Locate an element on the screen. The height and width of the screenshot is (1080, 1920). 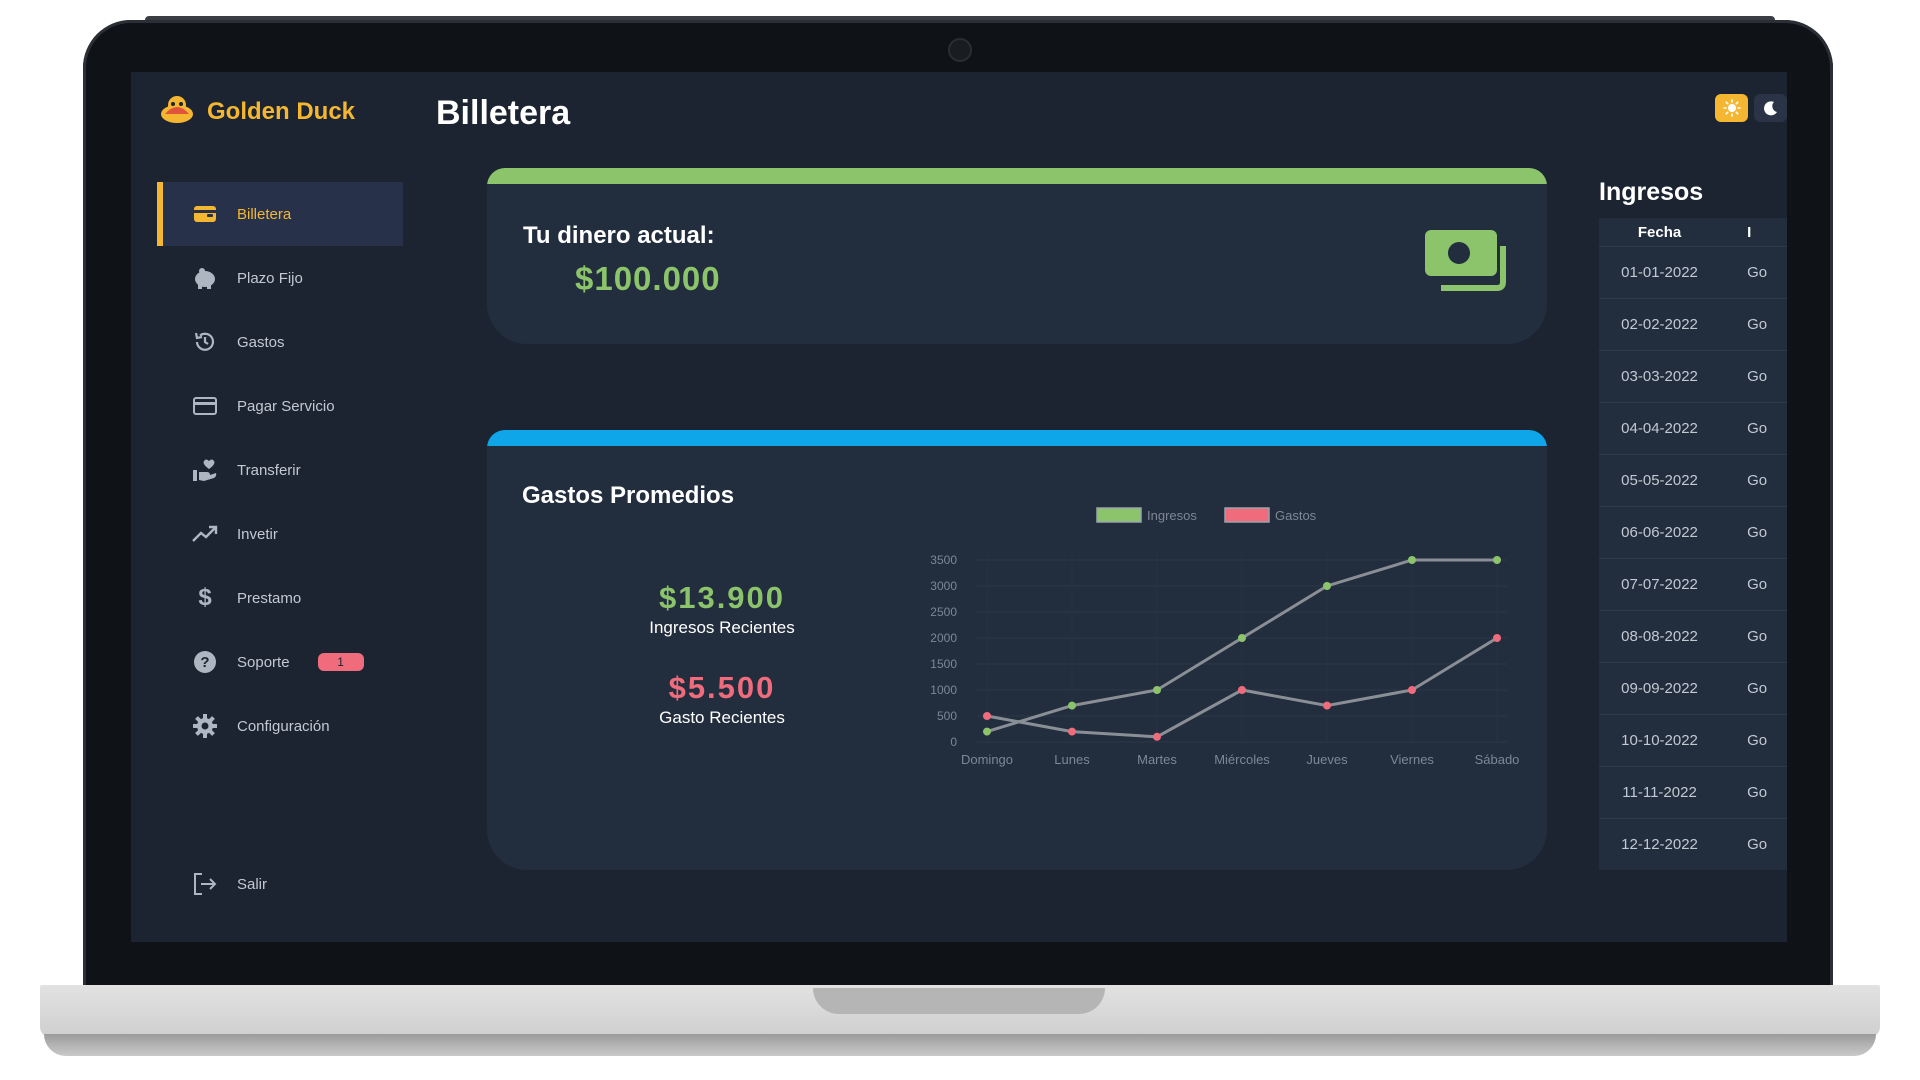
logout-icon is located at coordinates (205, 884).